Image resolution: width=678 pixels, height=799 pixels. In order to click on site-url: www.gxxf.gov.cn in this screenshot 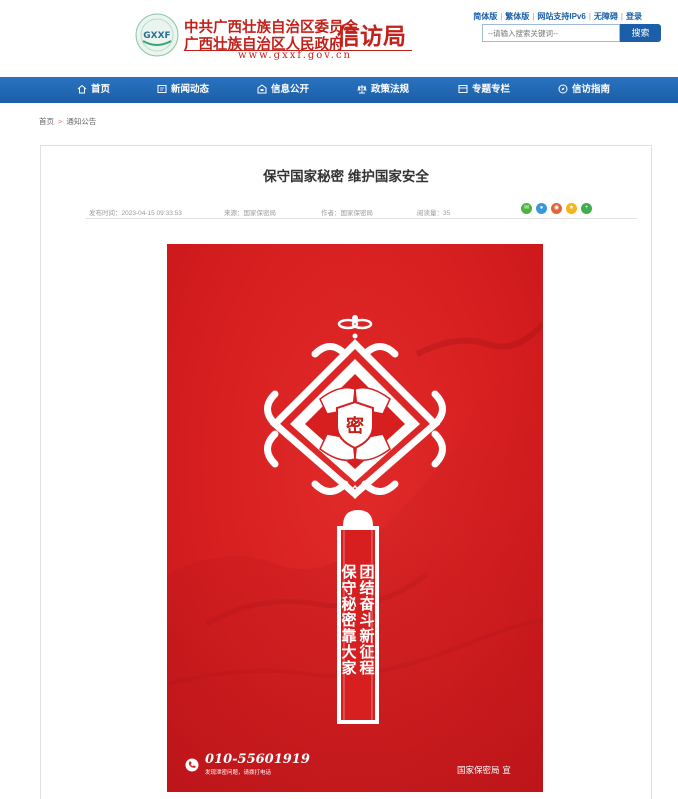, I will do `click(295, 55)`.